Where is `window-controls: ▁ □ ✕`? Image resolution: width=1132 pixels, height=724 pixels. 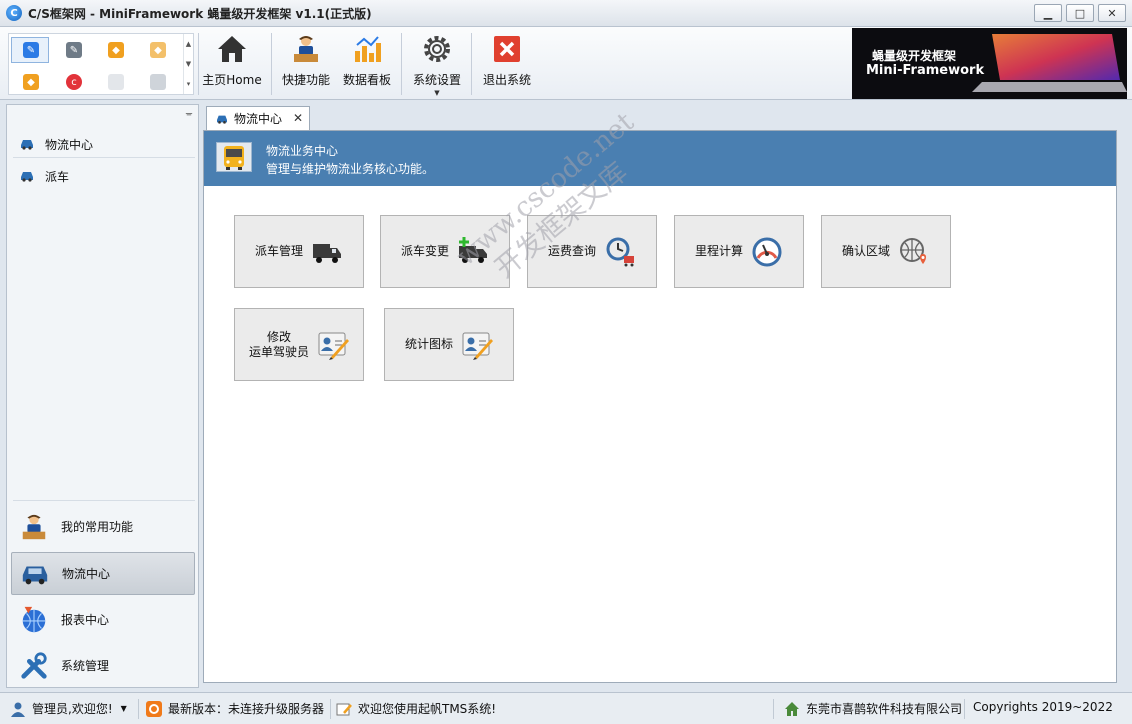
window-controls: ▁ □ ✕ is located at coordinates (1080, 13).